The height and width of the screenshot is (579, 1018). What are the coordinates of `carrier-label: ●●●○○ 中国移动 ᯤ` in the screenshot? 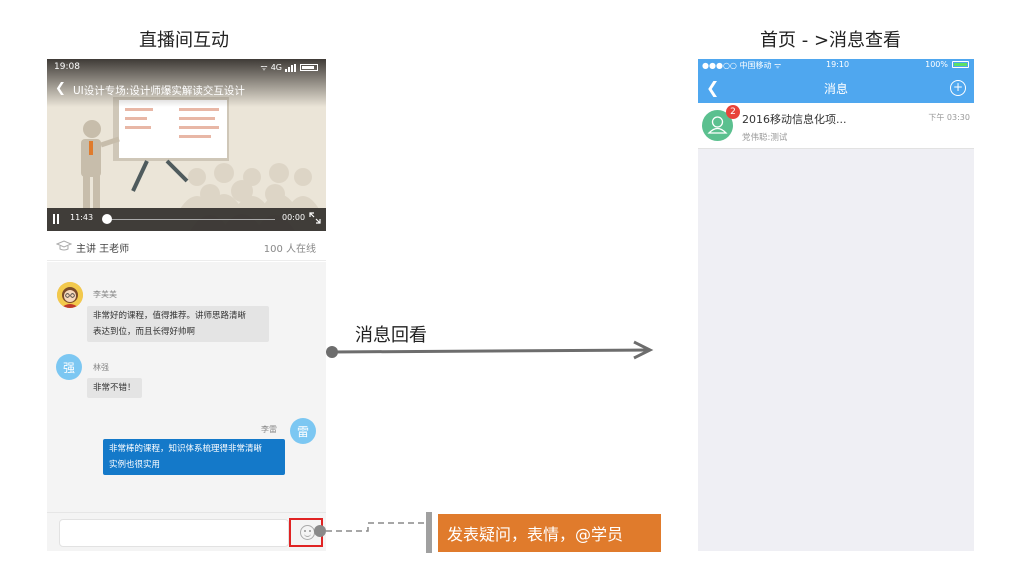 It's located at (742, 65).